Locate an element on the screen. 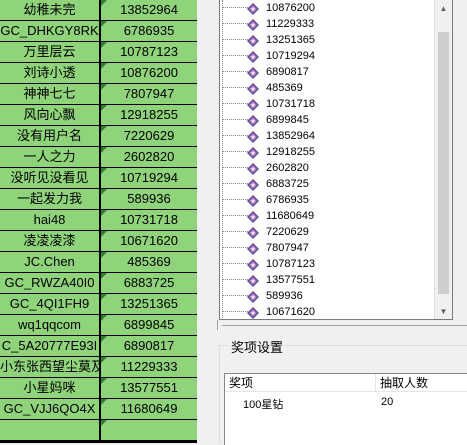  divider is located at coordinates (344, 325).